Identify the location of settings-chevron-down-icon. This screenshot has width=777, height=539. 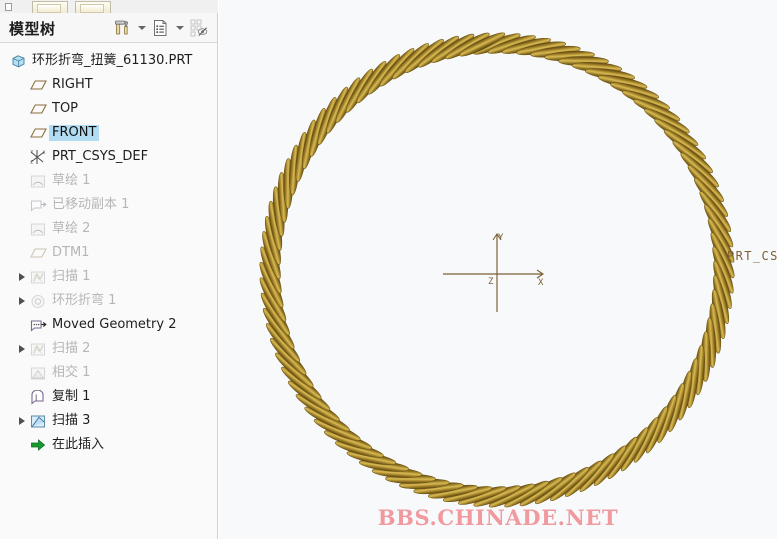
(141, 28).